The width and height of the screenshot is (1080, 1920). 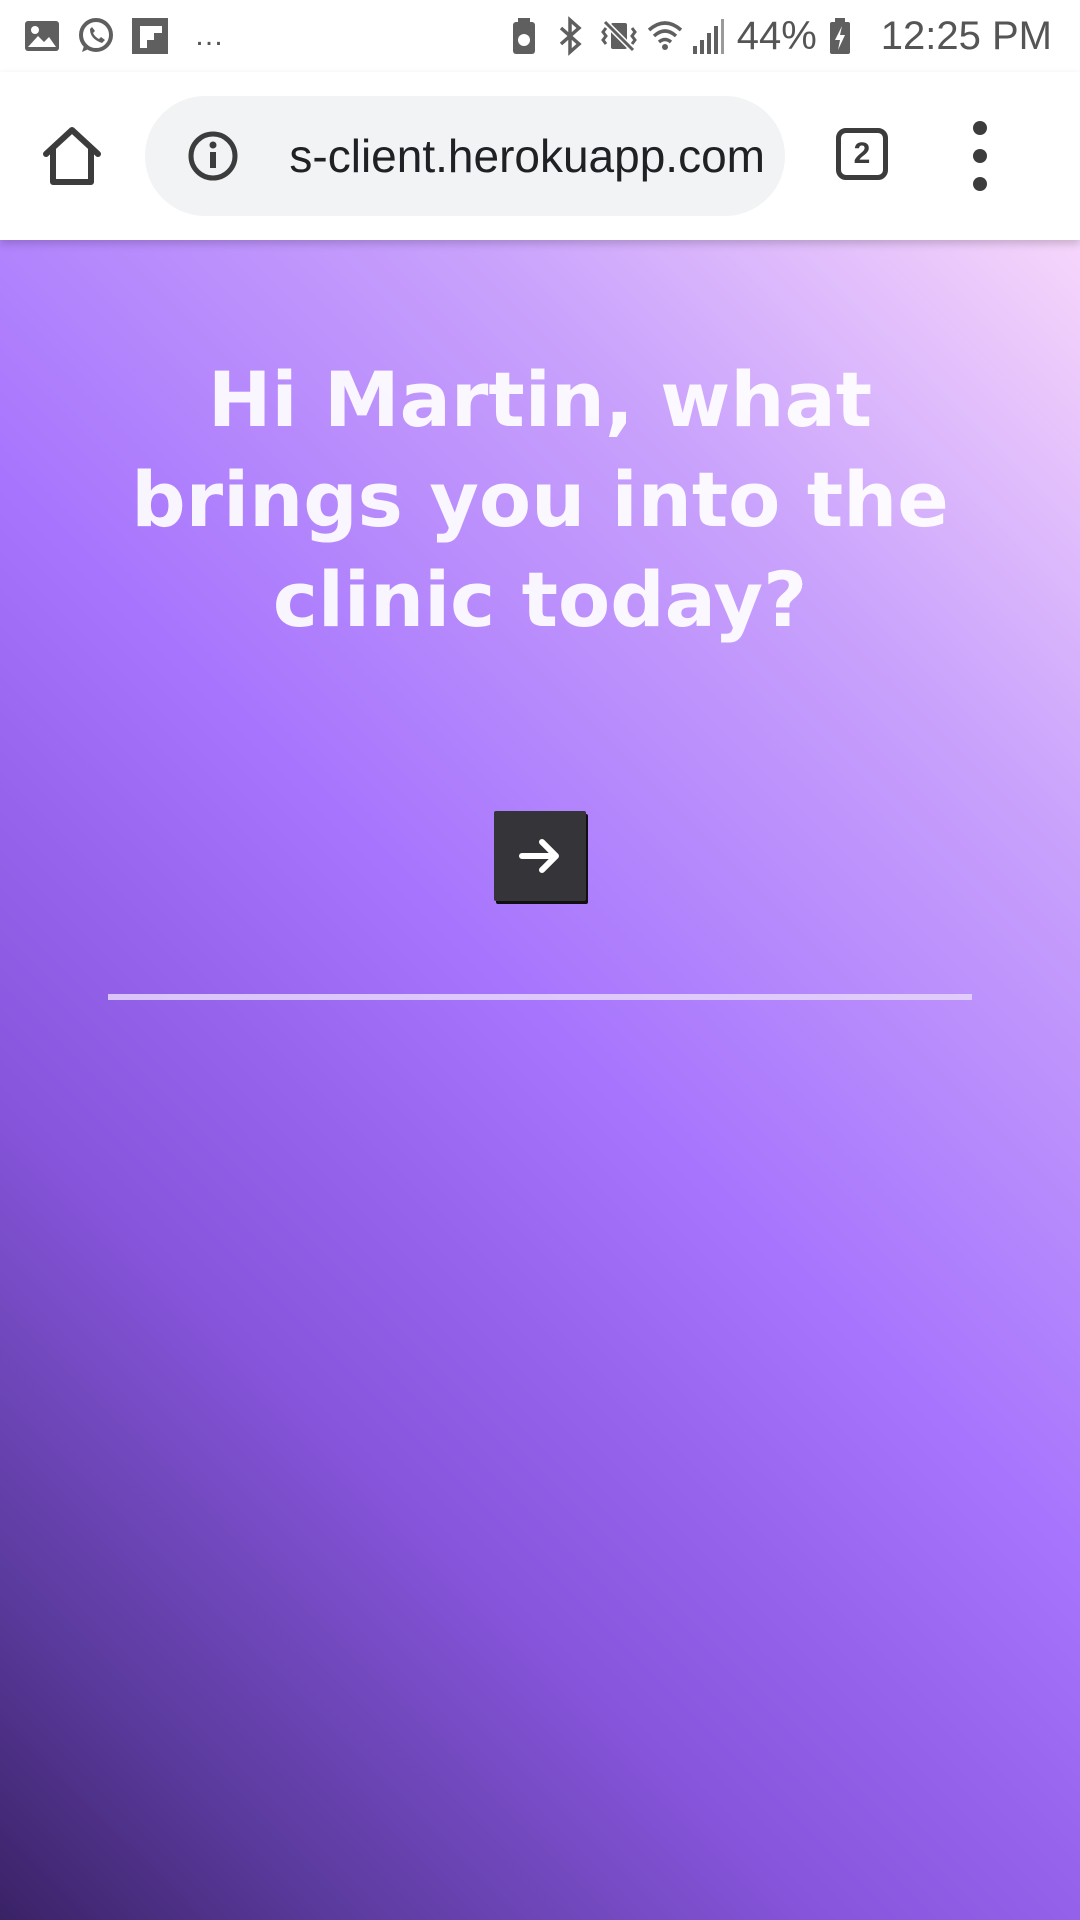 I want to click on gallery-icon, so click(x=42, y=36).